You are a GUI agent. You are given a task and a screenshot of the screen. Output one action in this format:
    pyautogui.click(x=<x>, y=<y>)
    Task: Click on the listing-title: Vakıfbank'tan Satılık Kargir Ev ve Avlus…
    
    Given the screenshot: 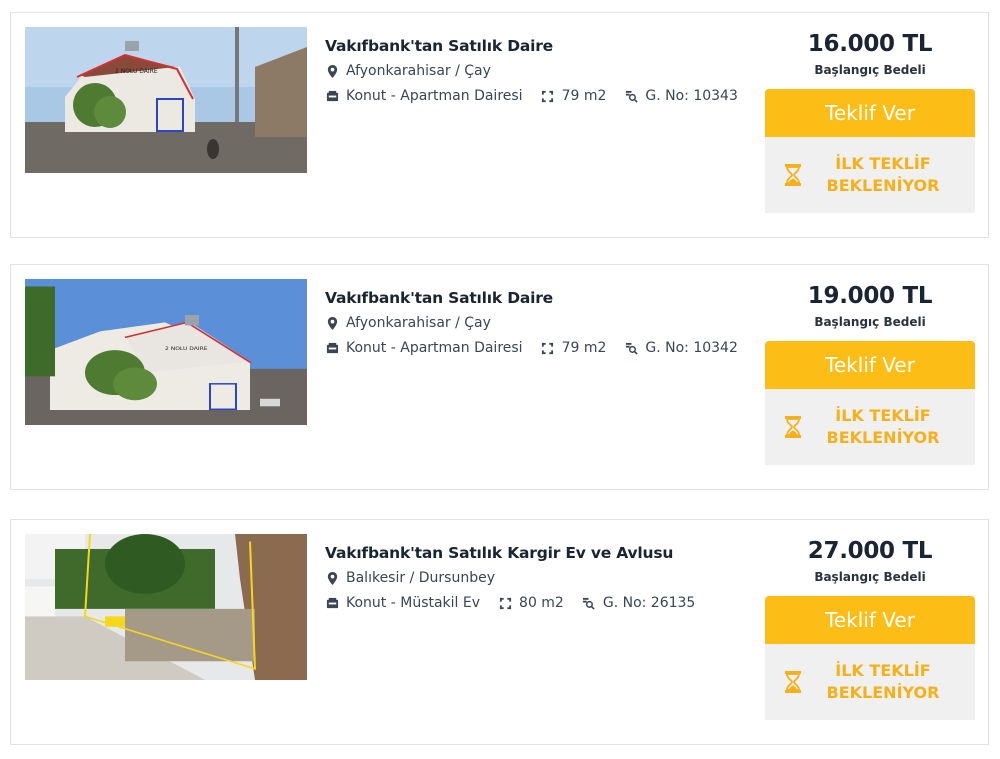 What is the action you would take?
    pyautogui.click(x=545, y=553)
    